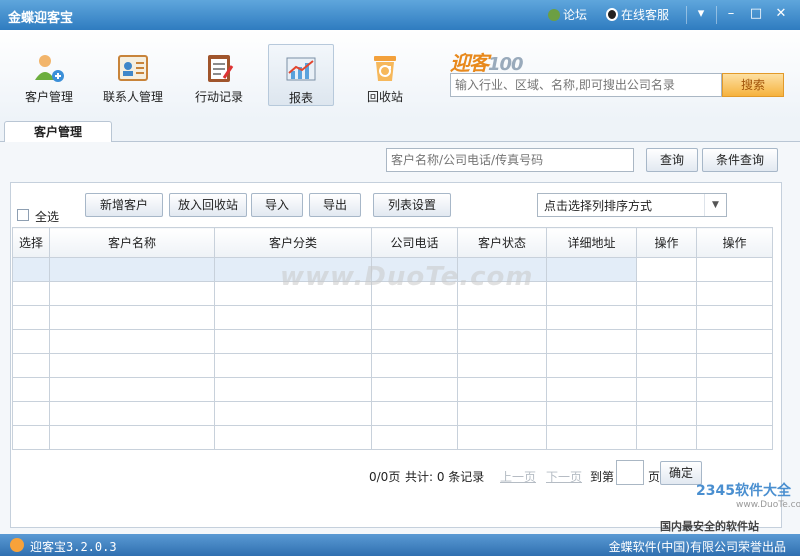 The height and width of the screenshot is (556, 800). I want to click on toolbar-recycle-bin: 回收站, so click(385, 75).